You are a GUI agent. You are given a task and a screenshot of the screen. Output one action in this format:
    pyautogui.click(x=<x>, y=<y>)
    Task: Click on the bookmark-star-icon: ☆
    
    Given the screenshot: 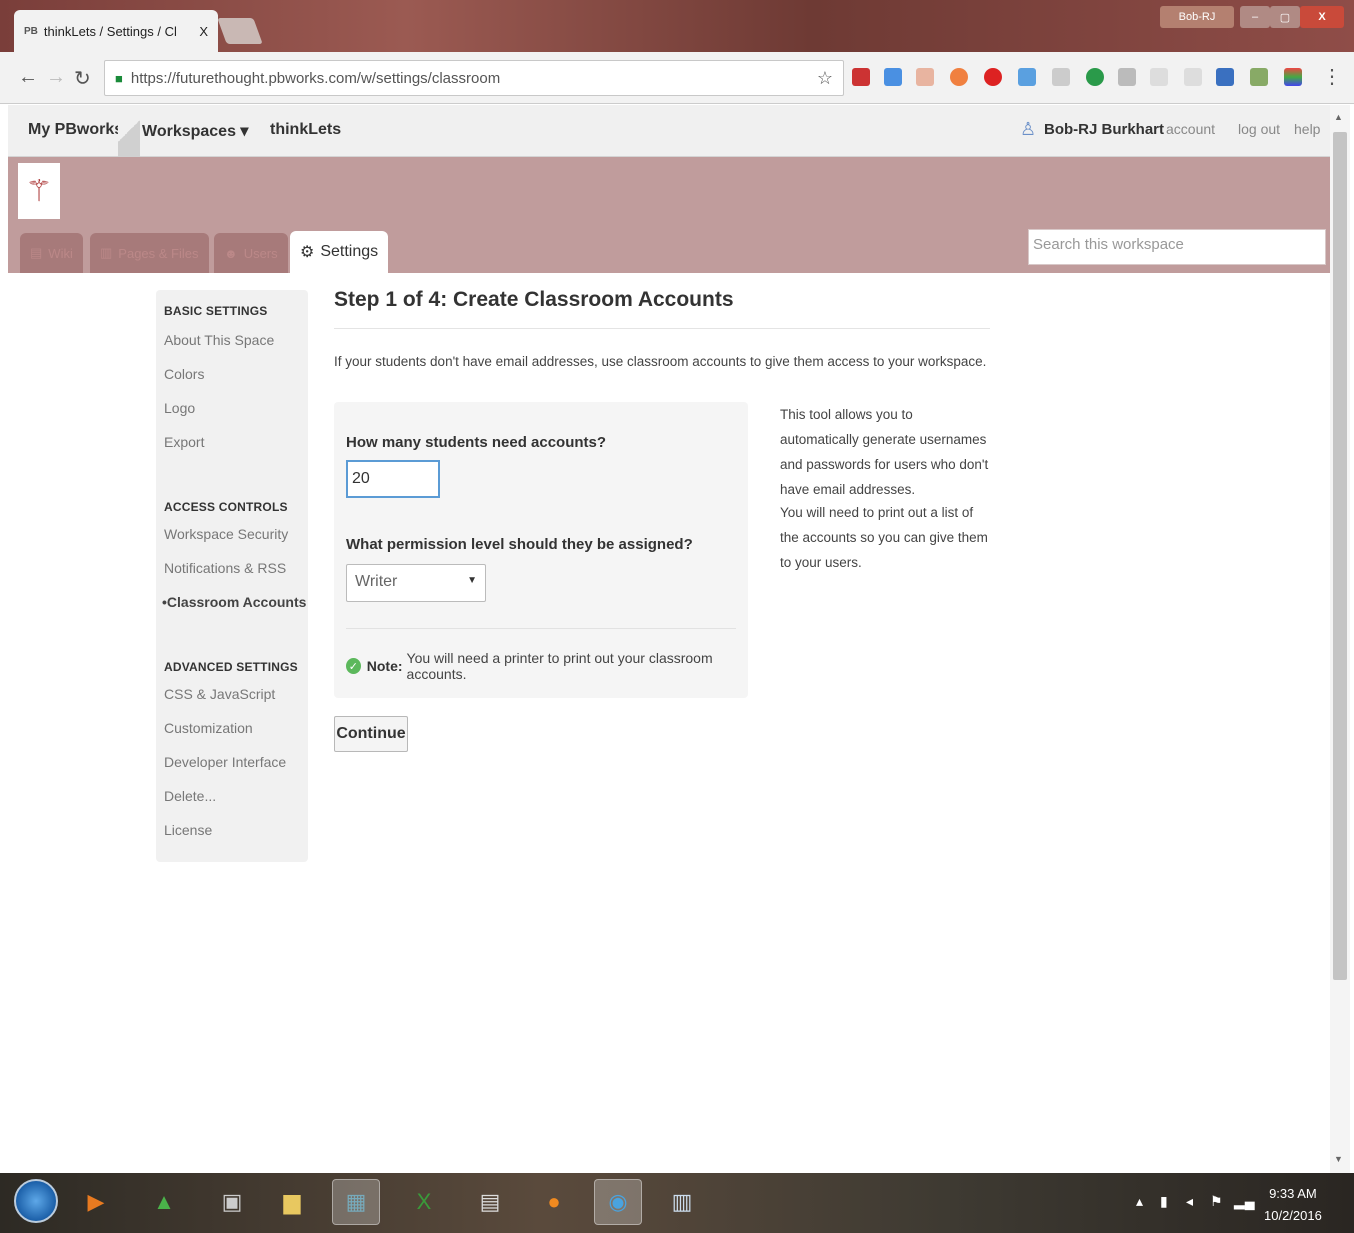 What is the action you would take?
    pyautogui.click(x=825, y=78)
    